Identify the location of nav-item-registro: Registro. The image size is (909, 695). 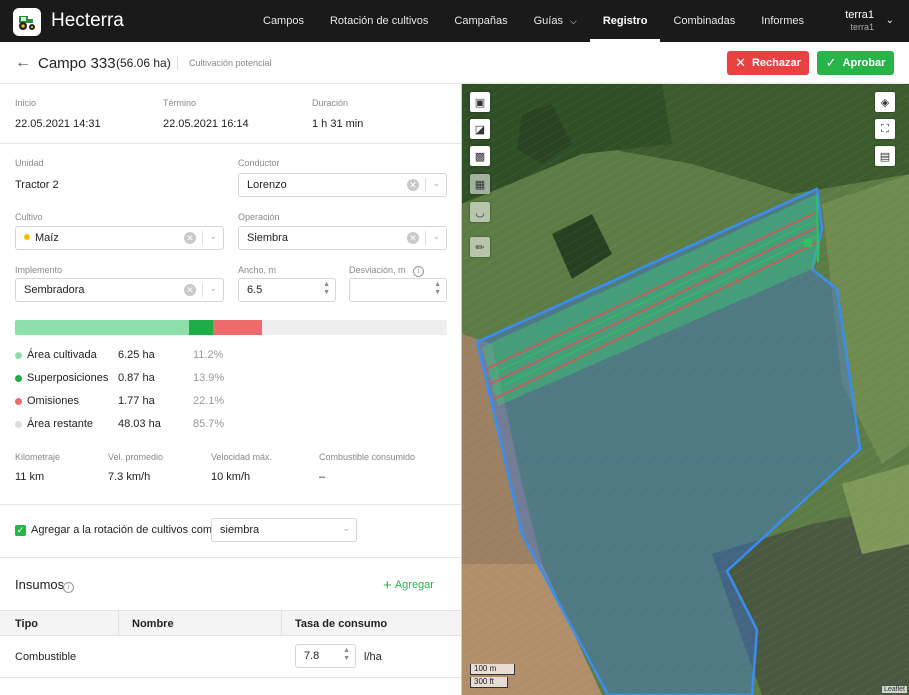
(625, 21).